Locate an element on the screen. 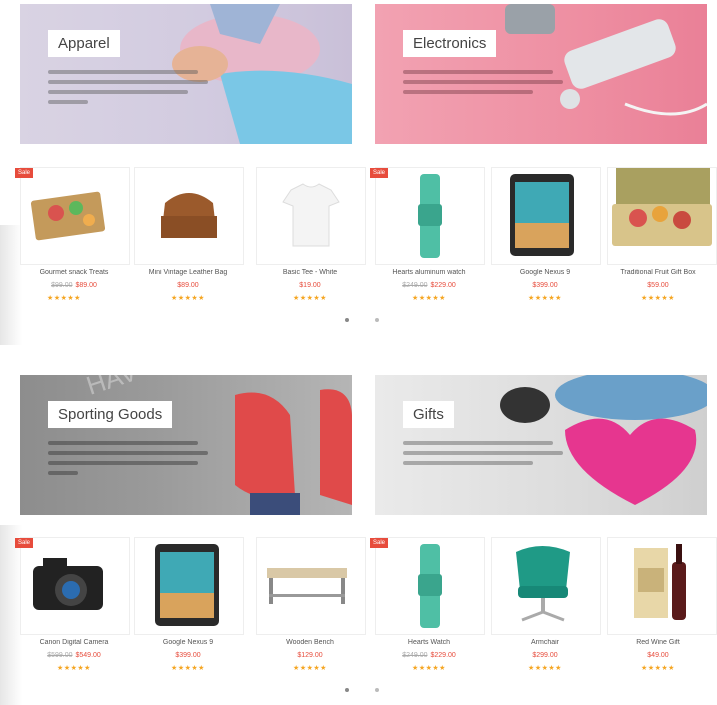 The image size is (717, 705). old-price: $599.00 is located at coordinates (60, 655).